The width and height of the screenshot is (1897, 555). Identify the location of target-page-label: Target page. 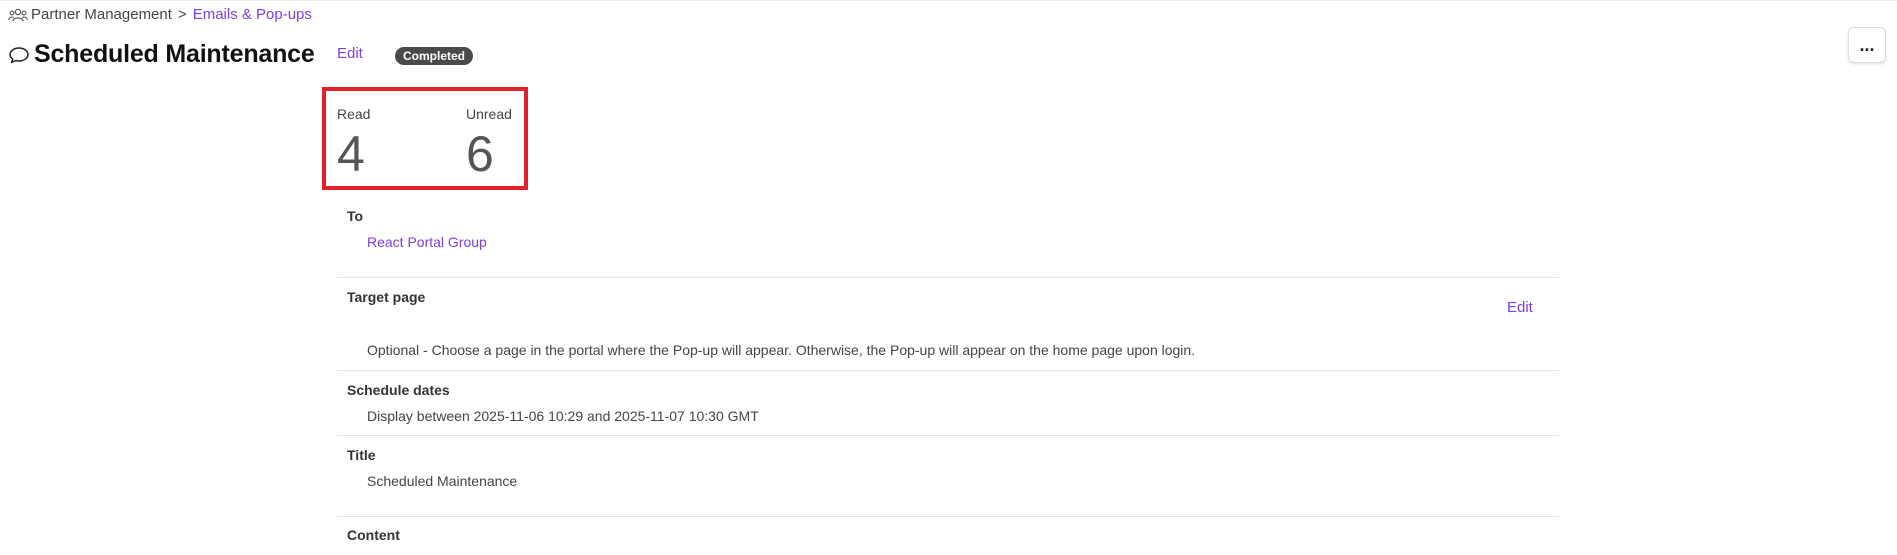
(386, 297).